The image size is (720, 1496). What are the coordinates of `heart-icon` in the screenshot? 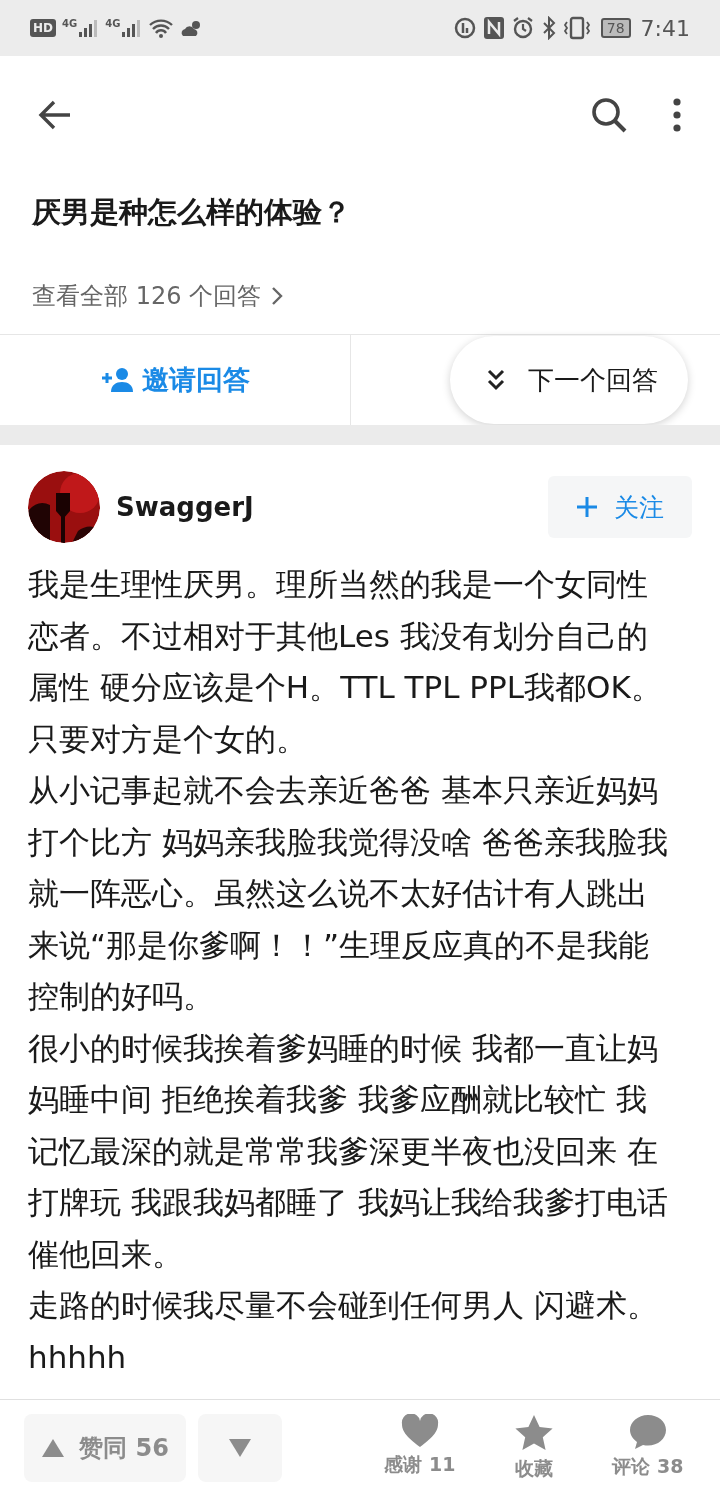 It's located at (420, 1431).